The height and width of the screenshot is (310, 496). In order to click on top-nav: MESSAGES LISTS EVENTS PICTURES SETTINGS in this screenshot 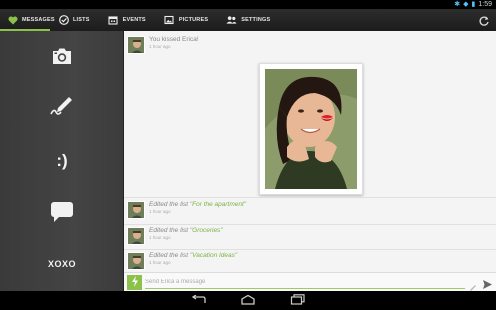, I will do `click(248, 20)`.